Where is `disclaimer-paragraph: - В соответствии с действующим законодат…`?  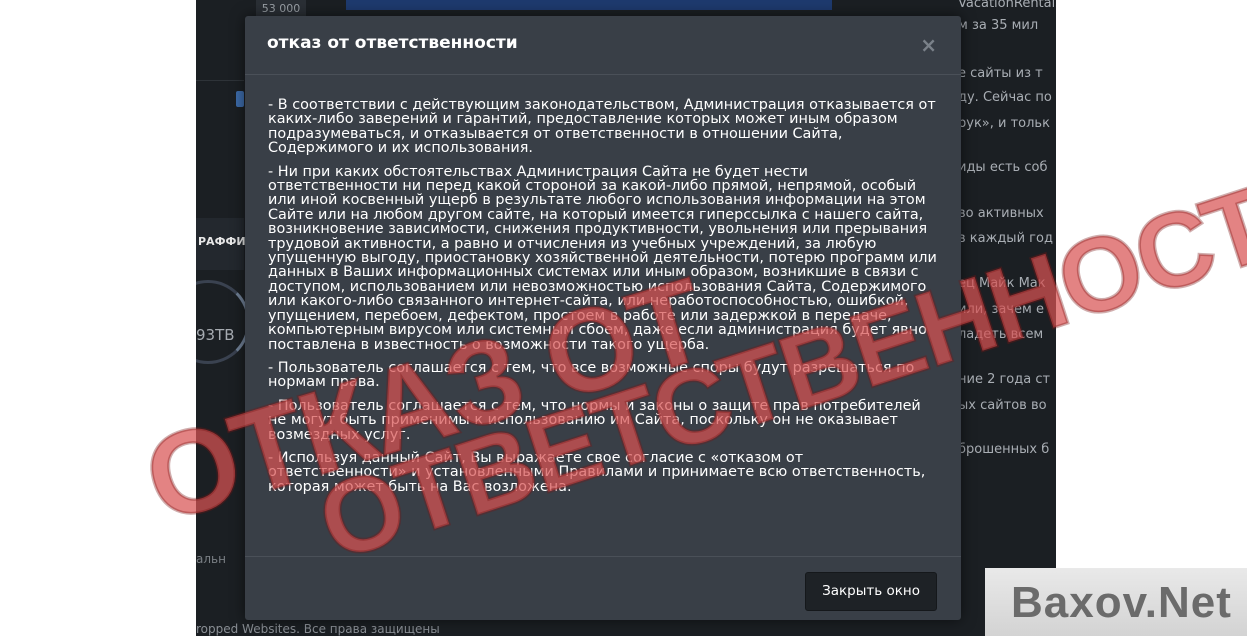
disclaimer-paragraph: - В соответствии с действующим законодат… is located at coordinates (602, 127).